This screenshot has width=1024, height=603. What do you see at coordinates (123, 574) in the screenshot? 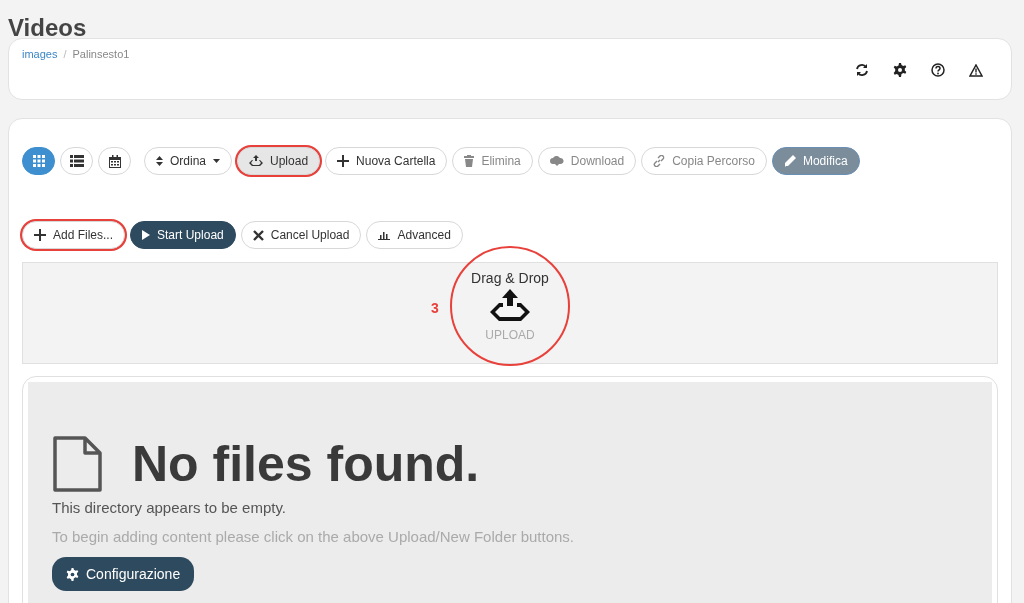
I see `configuration-button: Configurazione` at bounding box center [123, 574].